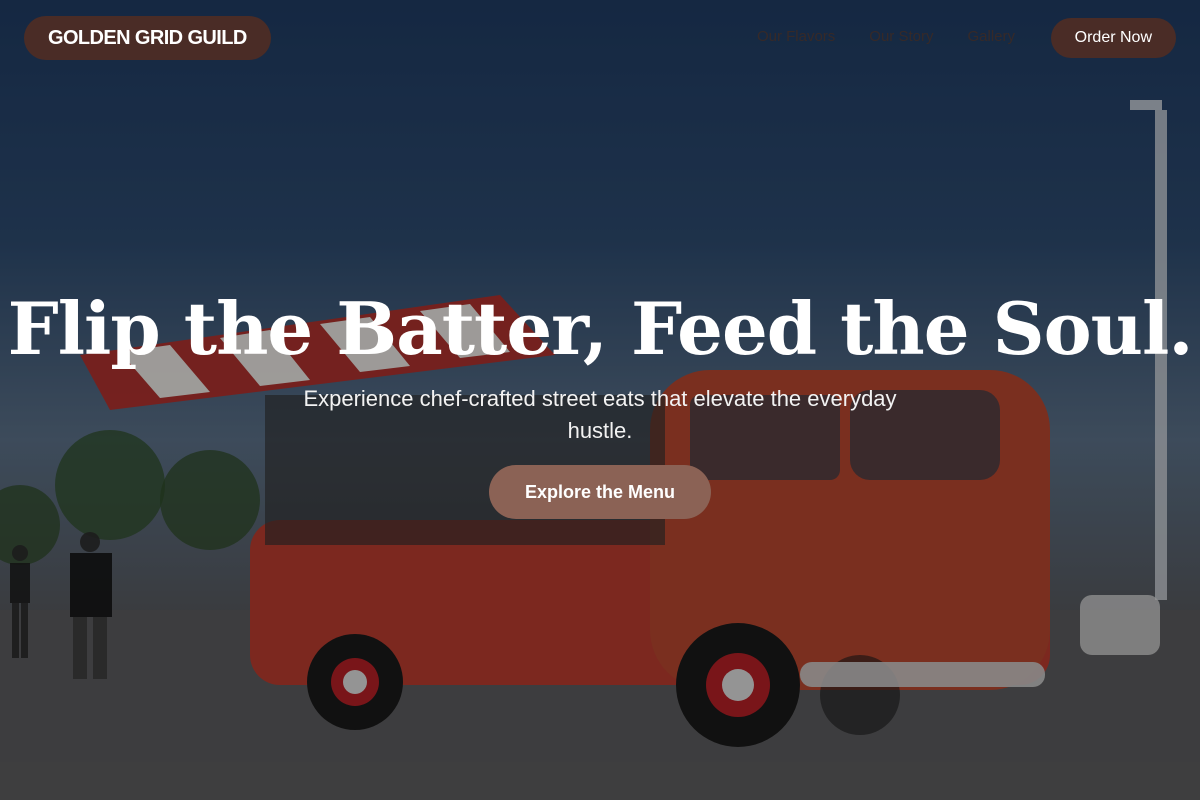 This screenshot has height=800, width=1200. Describe the element at coordinates (147, 38) in the screenshot. I see `brand-logo: GOLDEN GRID GUILD` at that location.